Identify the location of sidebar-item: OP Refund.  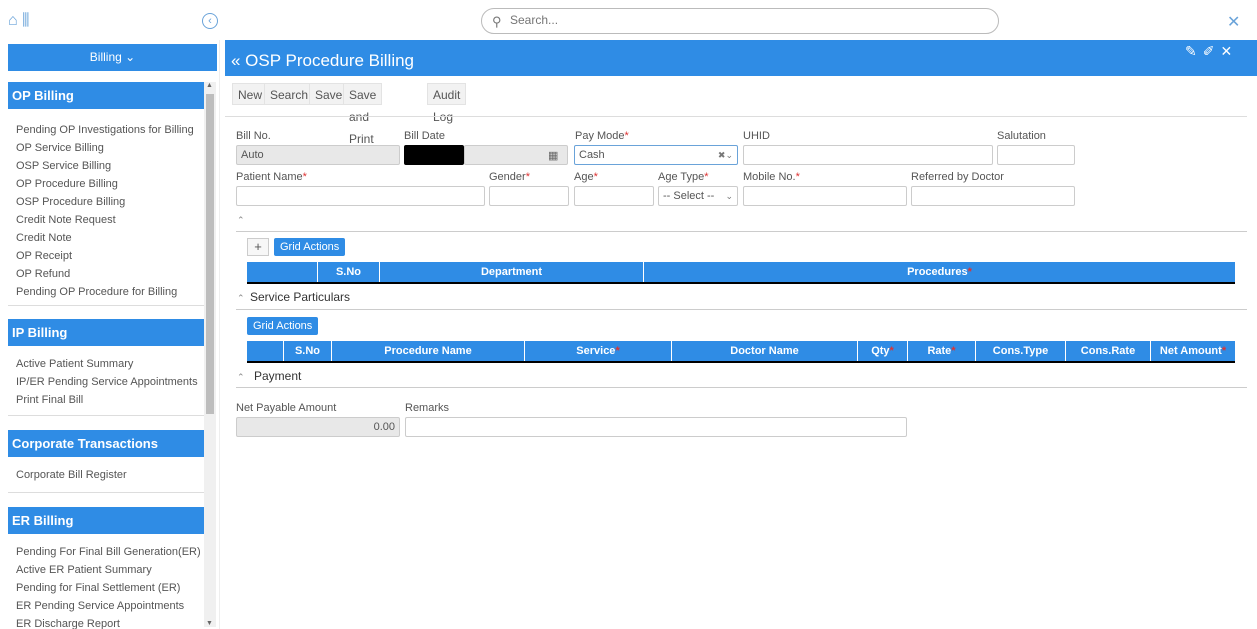
(105, 274).